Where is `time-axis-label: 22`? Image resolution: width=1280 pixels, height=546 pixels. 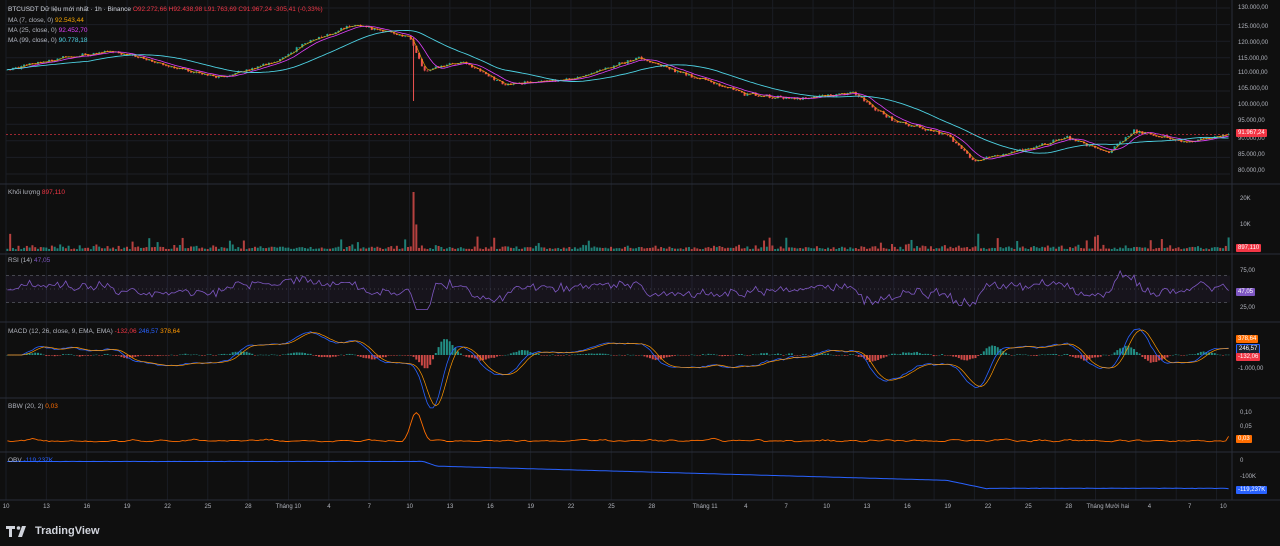 time-axis-label: 22 is located at coordinates (571, 507).